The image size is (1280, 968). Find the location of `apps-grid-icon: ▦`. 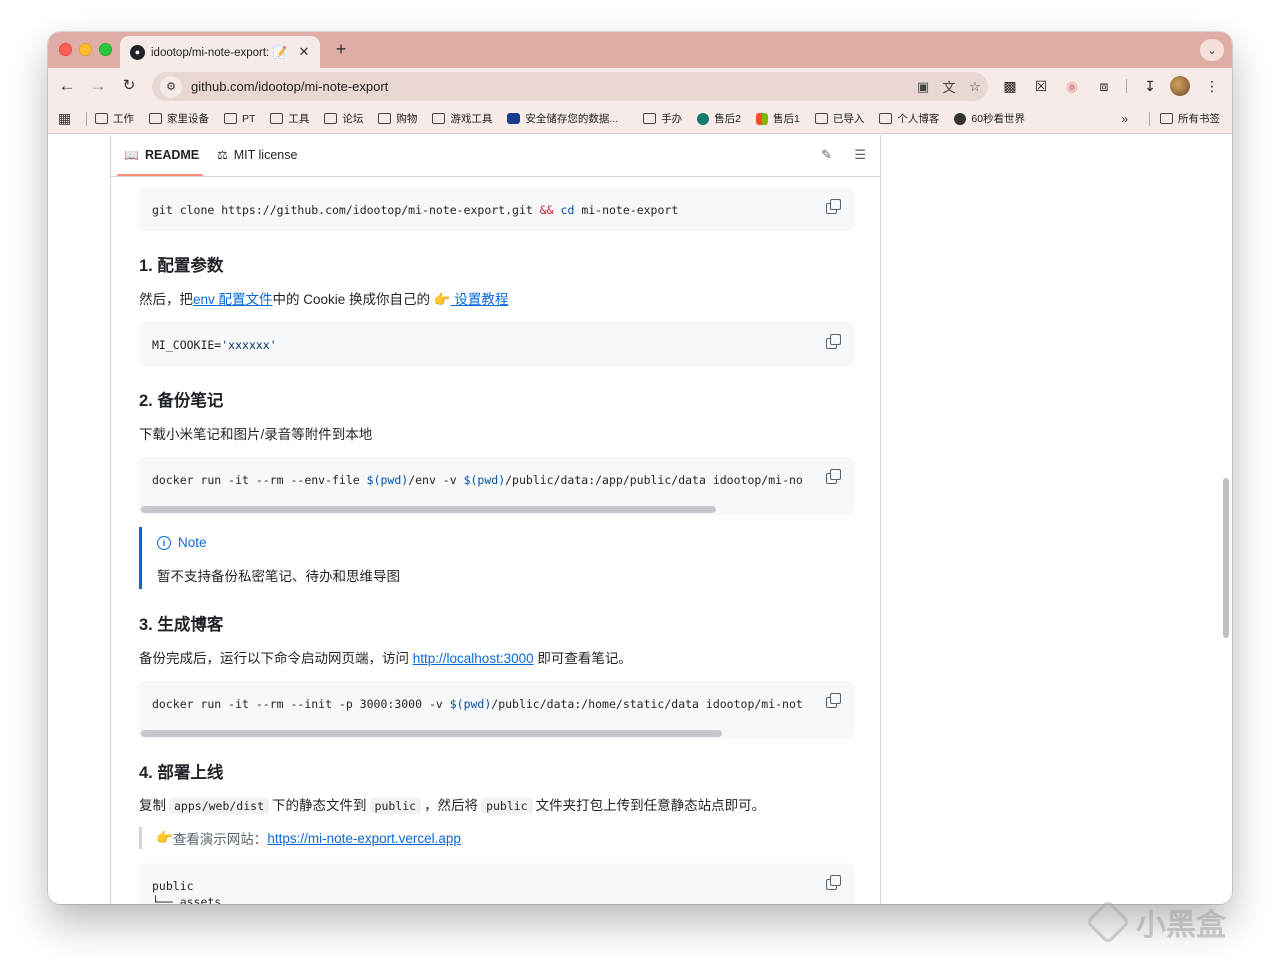

apps-grid-icon: ▦ is located at coordinates (69, 118).